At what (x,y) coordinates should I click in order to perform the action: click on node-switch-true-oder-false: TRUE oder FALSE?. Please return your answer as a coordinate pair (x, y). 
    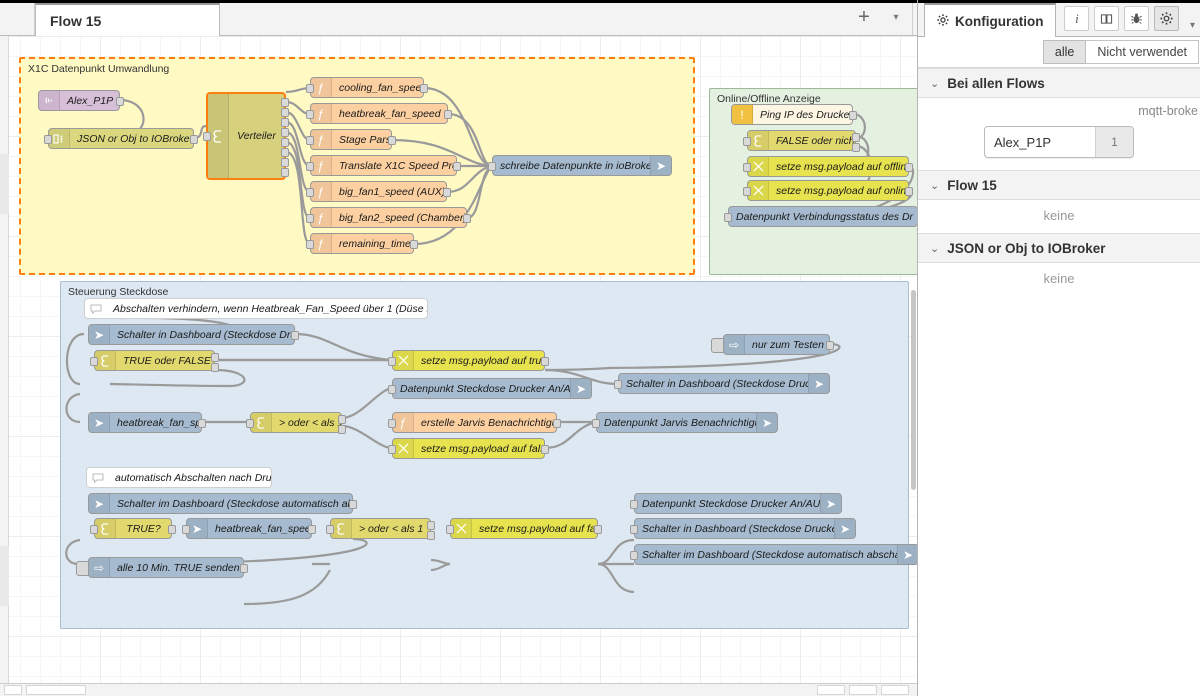
    Looking at the image, I should click on (154, 361).